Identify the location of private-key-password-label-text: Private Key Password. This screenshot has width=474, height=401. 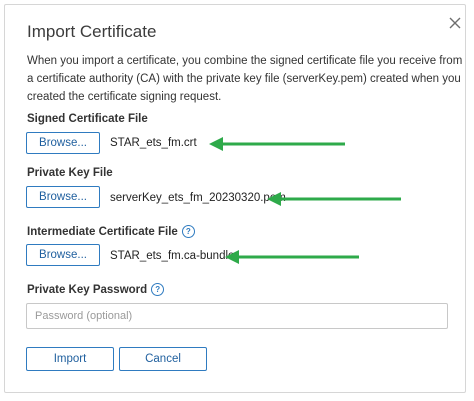
(87, 290).